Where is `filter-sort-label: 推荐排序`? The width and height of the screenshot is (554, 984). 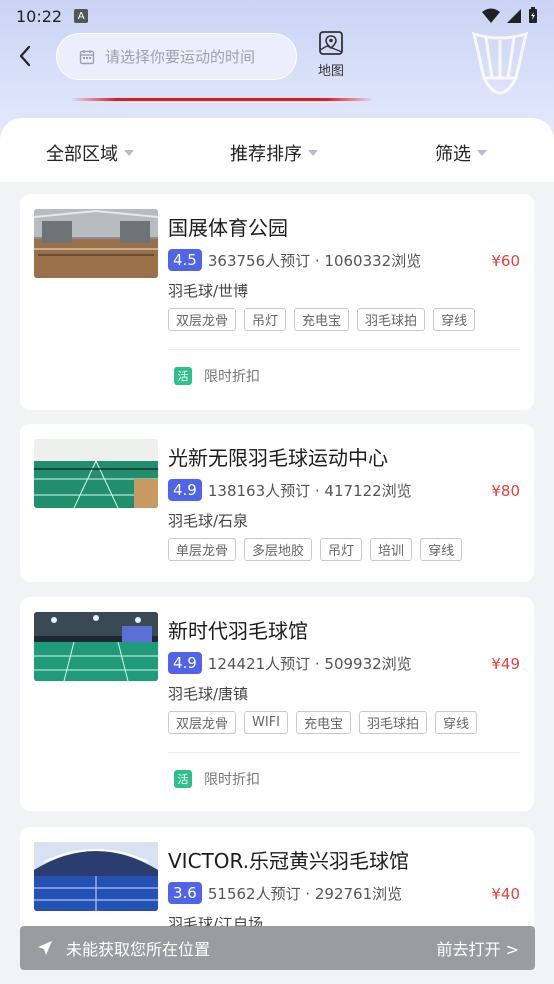
filter-sort-label: 推荐排序 is located at coordinates (266, 154).